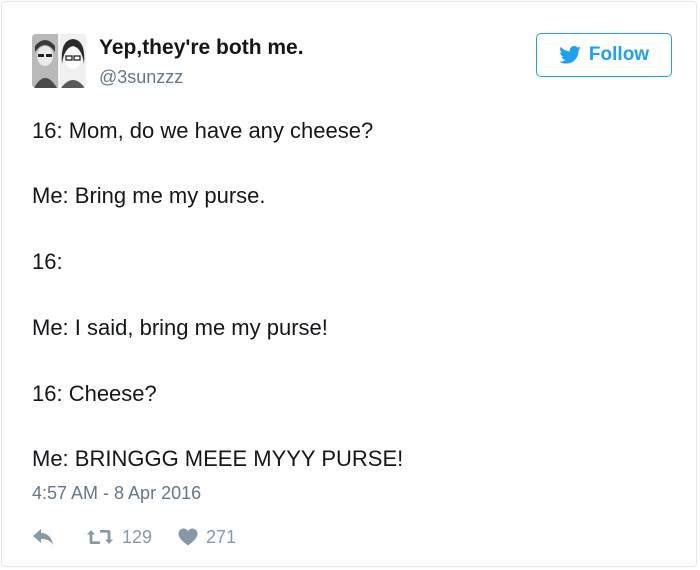  What do you see at coordinates (137, 536) in the screenshot?
I see `retweet-count: 129` at bounding box center [137, 536].